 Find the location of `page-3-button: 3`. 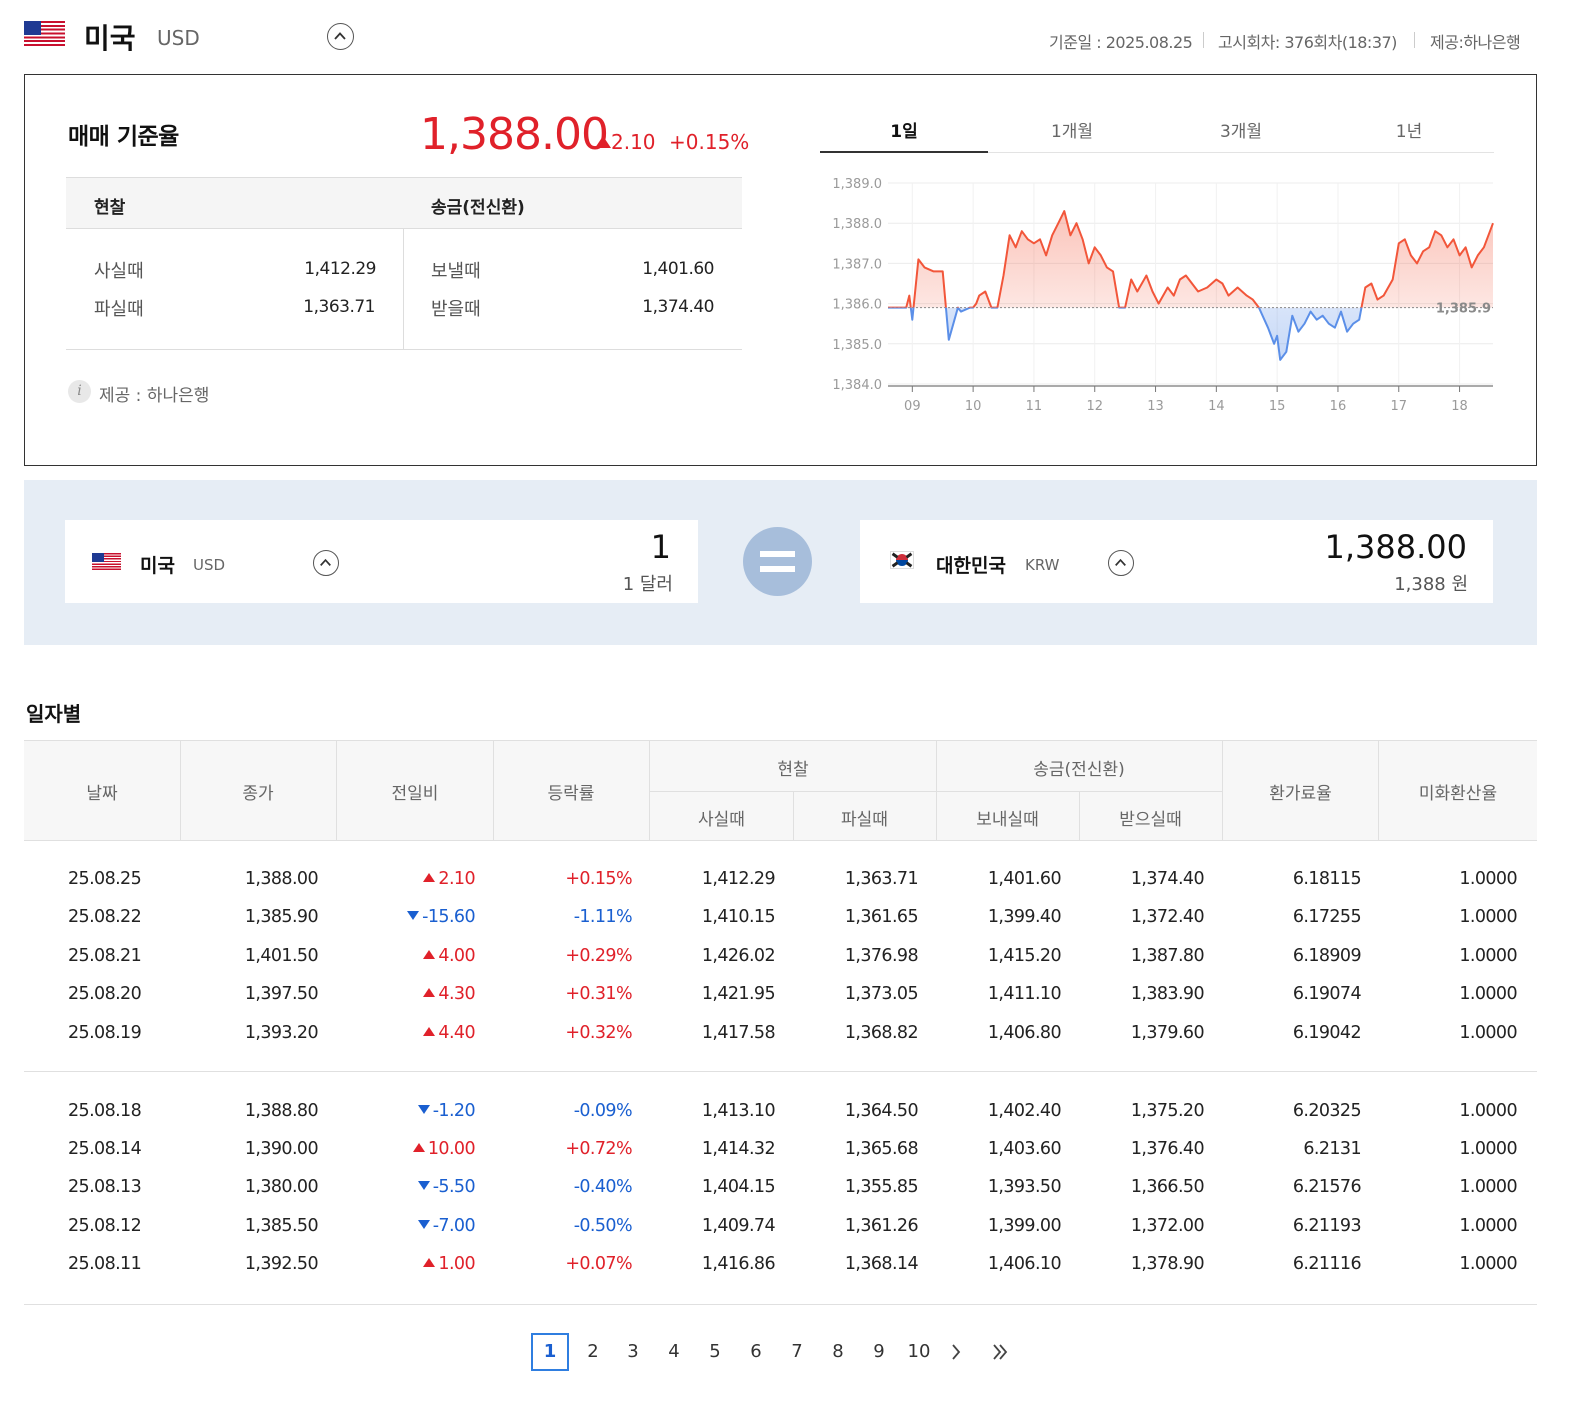

page-3-button: 3 is located at coordinates (633, 1352).